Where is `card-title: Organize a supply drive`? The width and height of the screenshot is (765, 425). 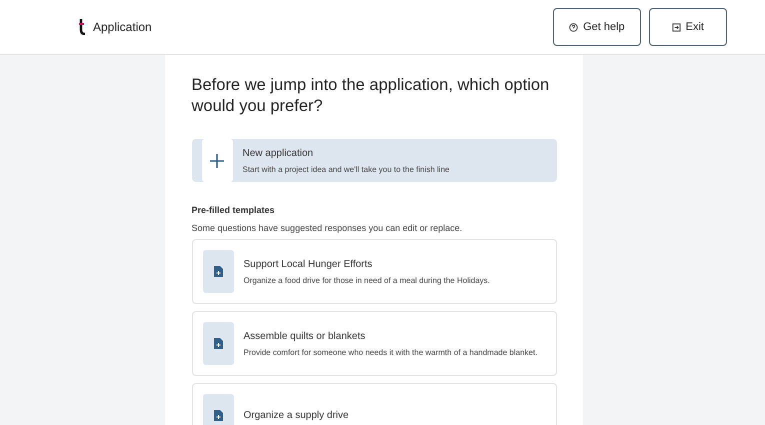 card-title: Organize a supply drive is located at coordinates (296, 415).